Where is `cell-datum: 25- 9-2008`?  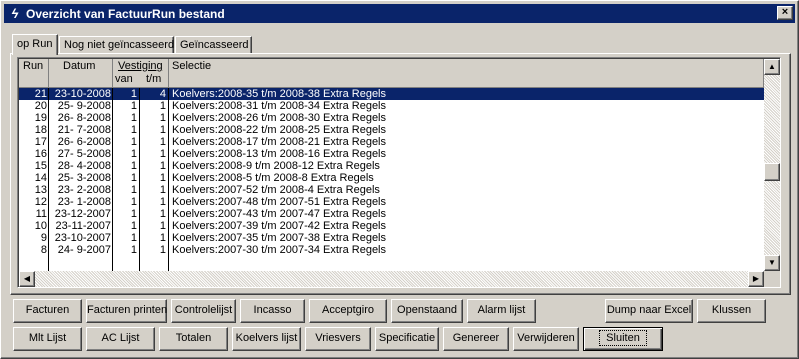
cell-datum: 25- 9-2008 is located at coordinates (84, 106).